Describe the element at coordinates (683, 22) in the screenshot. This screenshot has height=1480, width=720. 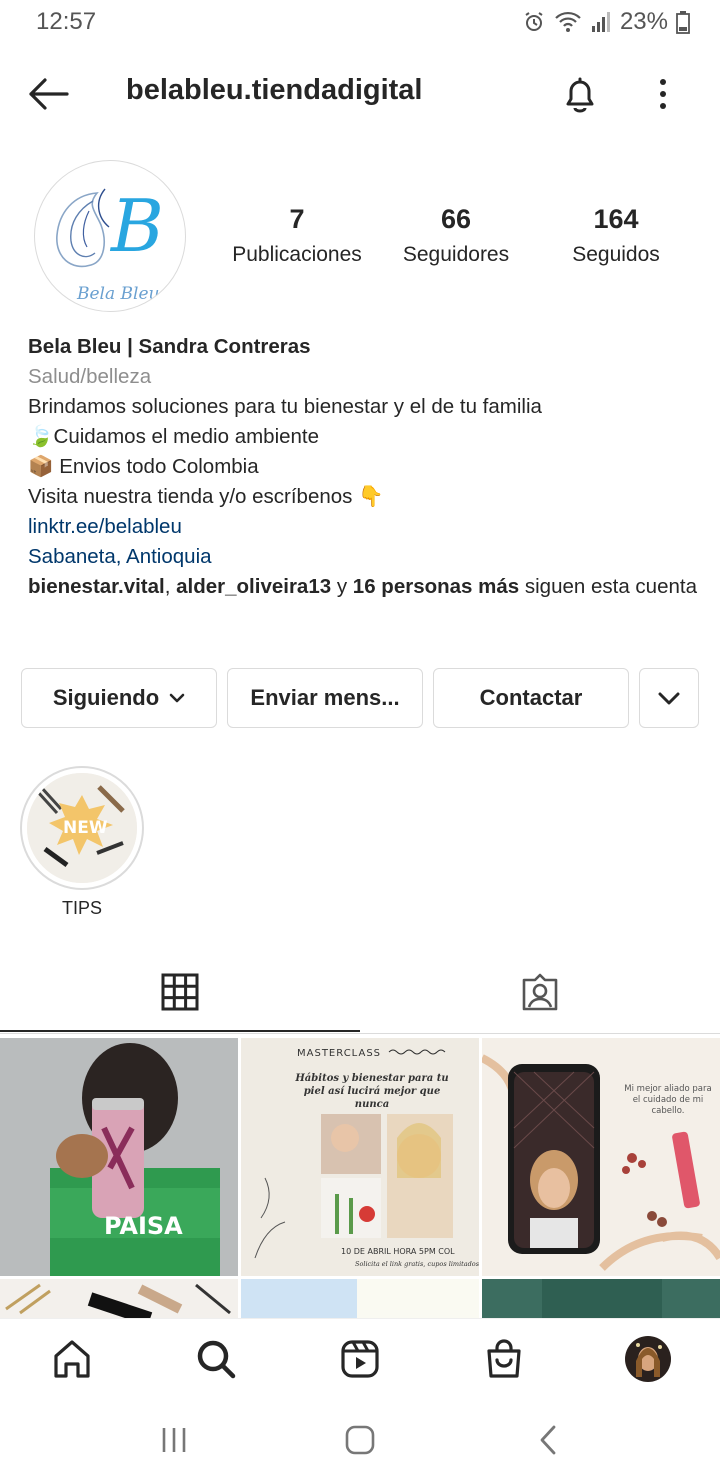
I see `battery-icon` at that location.